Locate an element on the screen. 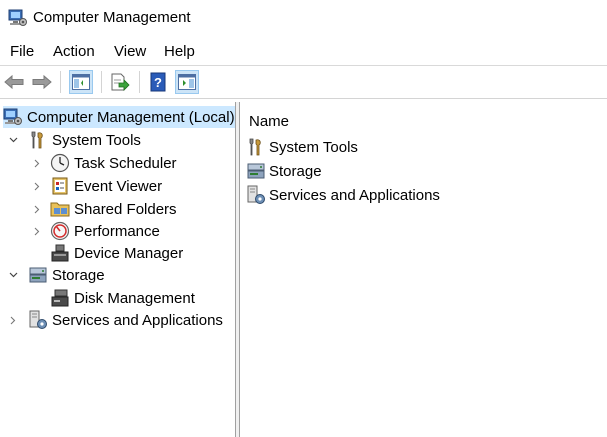 This screenshot has width=607, height=437. export-list-button is located at coordinates (120, 82).